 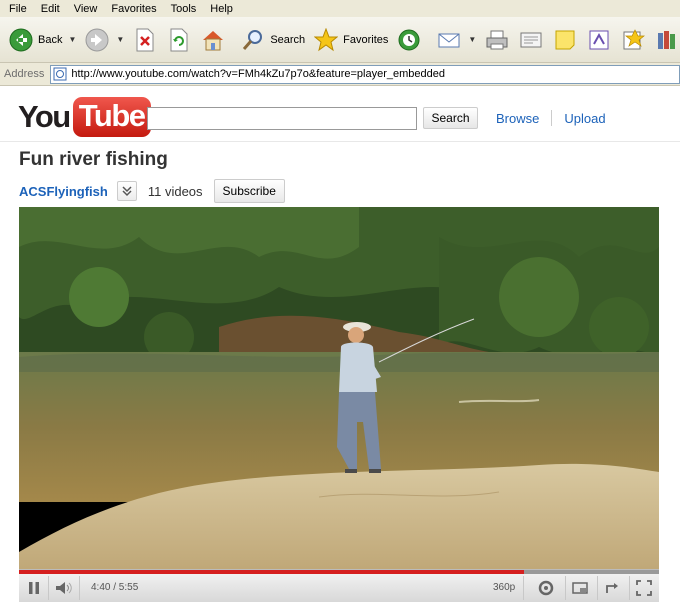 I want to click on forward-dropdown-icon: ▼, so click(x=120, y=39).